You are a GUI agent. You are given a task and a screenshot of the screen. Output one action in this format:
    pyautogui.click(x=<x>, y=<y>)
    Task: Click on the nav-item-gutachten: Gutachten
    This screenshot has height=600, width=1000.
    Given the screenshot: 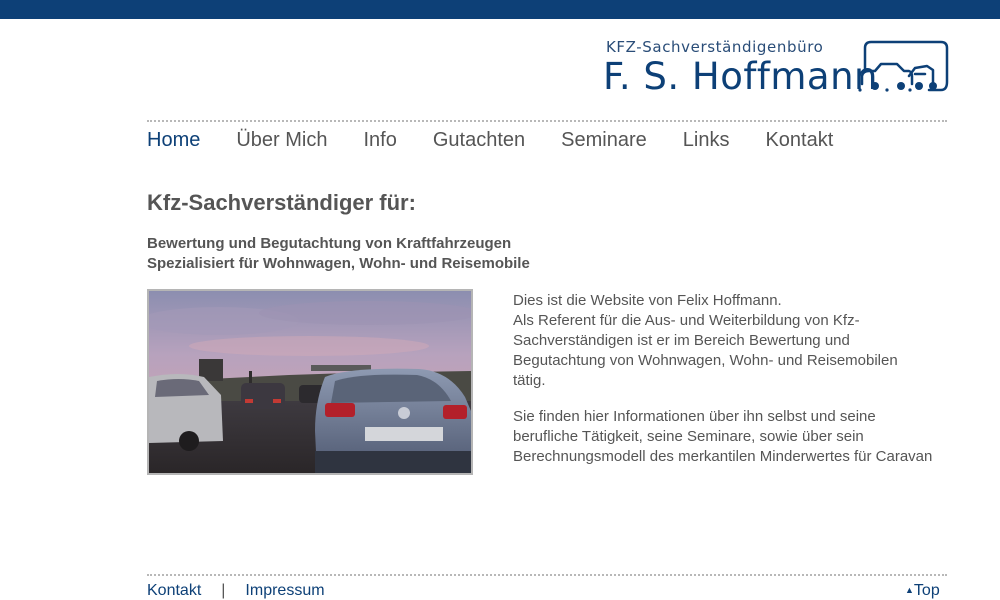 What is the action you would take?
    pyautogui.click(x=479, y=140)
    